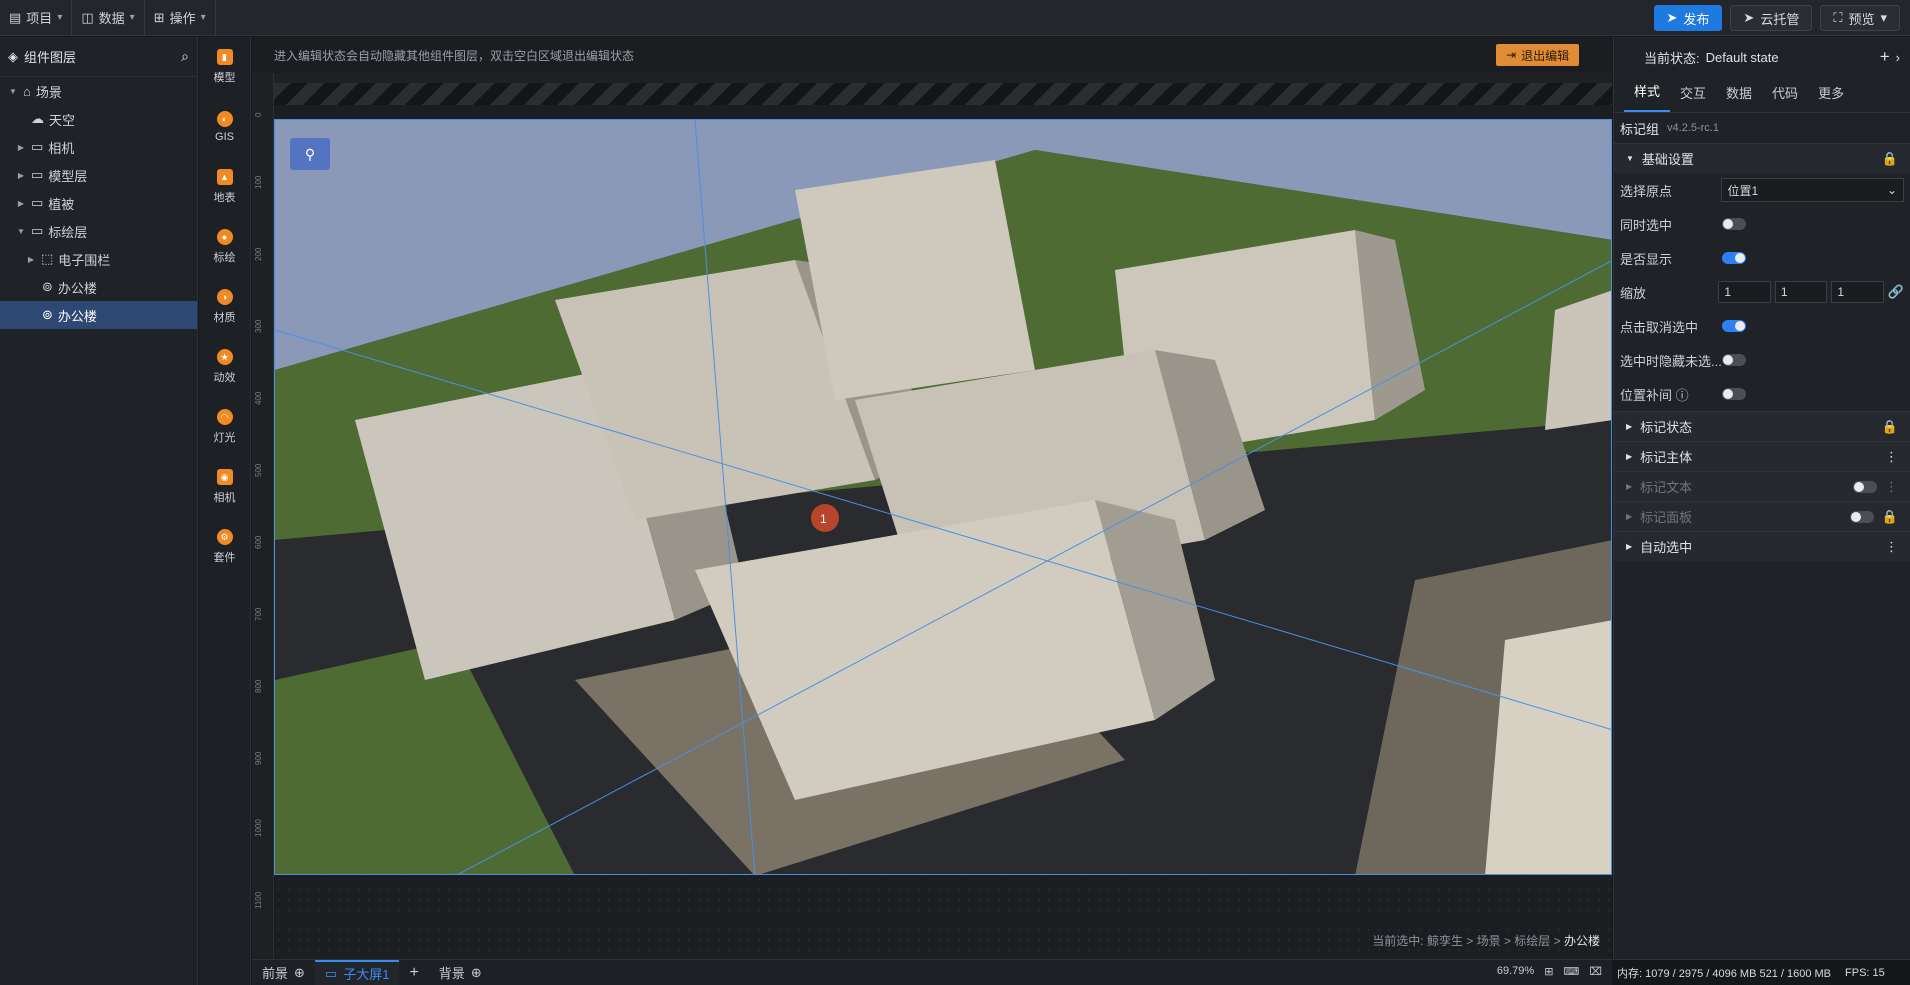 The image size is (1910, 985). I want to click on hide-unselected-toggle, so click(1734, 360).